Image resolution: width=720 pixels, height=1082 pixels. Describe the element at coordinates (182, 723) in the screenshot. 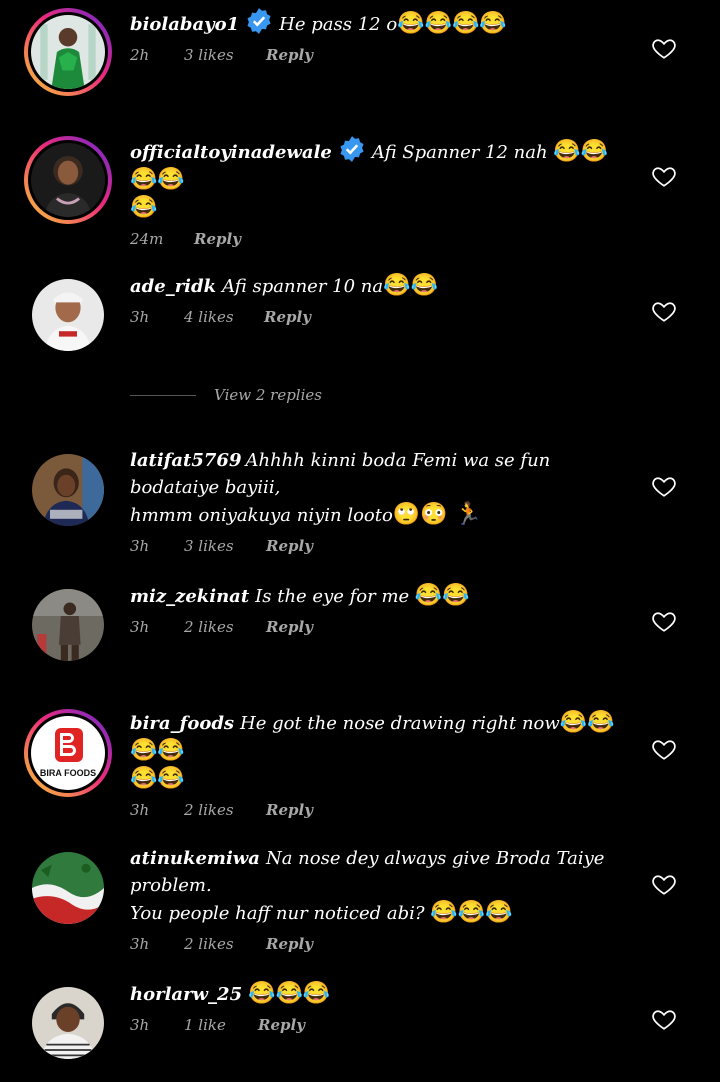

I see `username: bira_foods` at that location.